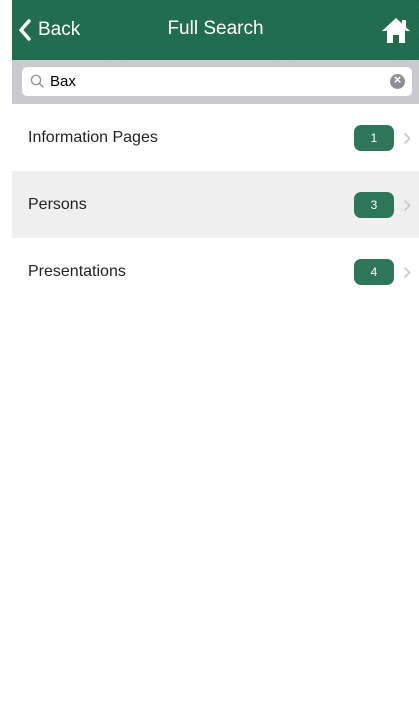 This screenshot has width=419, height=724. I want to click on back-label: Back, so click(59, 29).